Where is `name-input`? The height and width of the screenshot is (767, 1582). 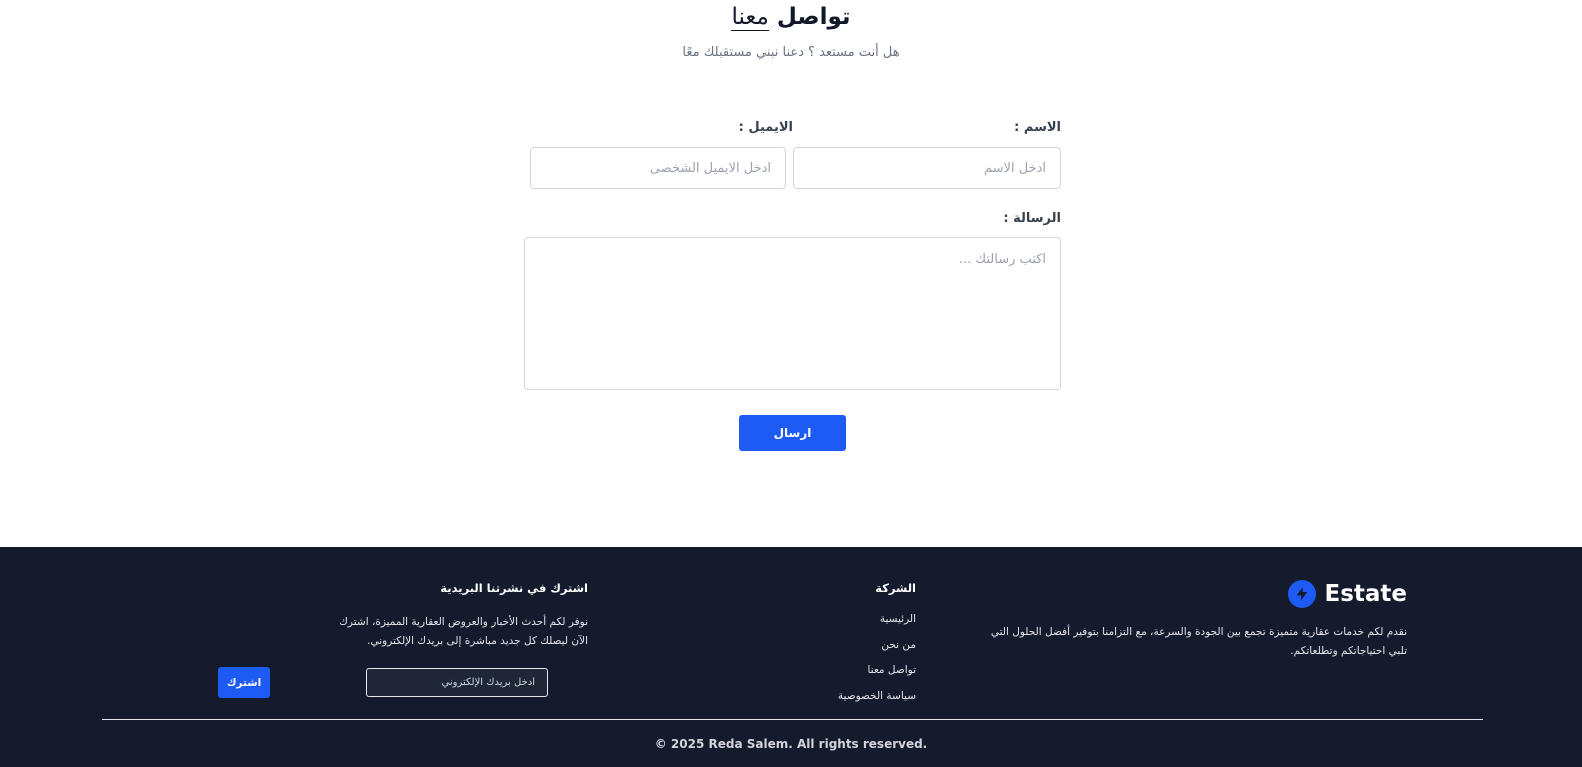 name-input is located at coordinates (927, 168).